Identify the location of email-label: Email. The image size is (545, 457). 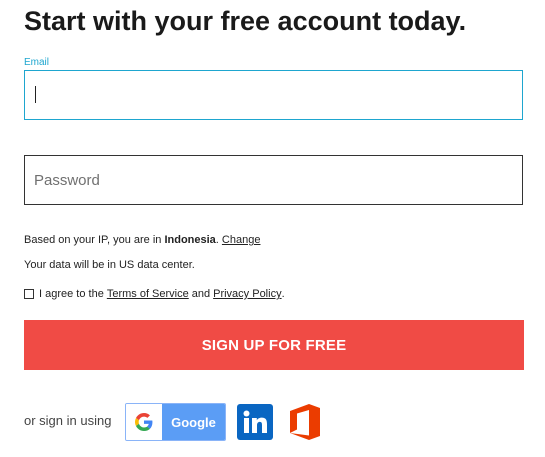
(37, 62).